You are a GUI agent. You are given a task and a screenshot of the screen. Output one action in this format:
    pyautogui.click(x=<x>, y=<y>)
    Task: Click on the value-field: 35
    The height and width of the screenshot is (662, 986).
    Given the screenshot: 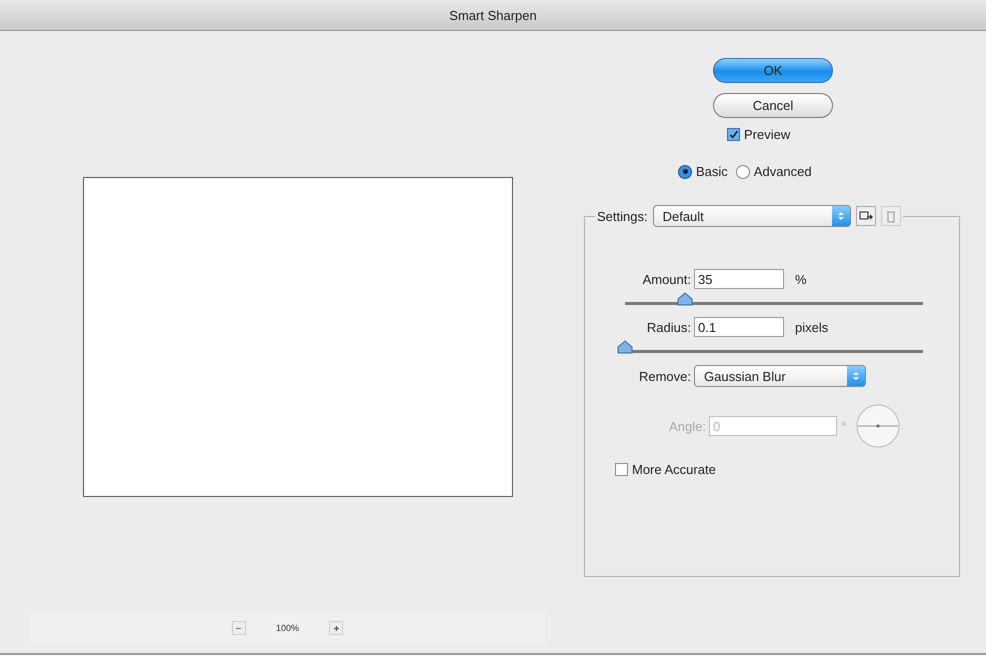 What is the action you would take?
    pyautogui.click(x=739, y=279)
    